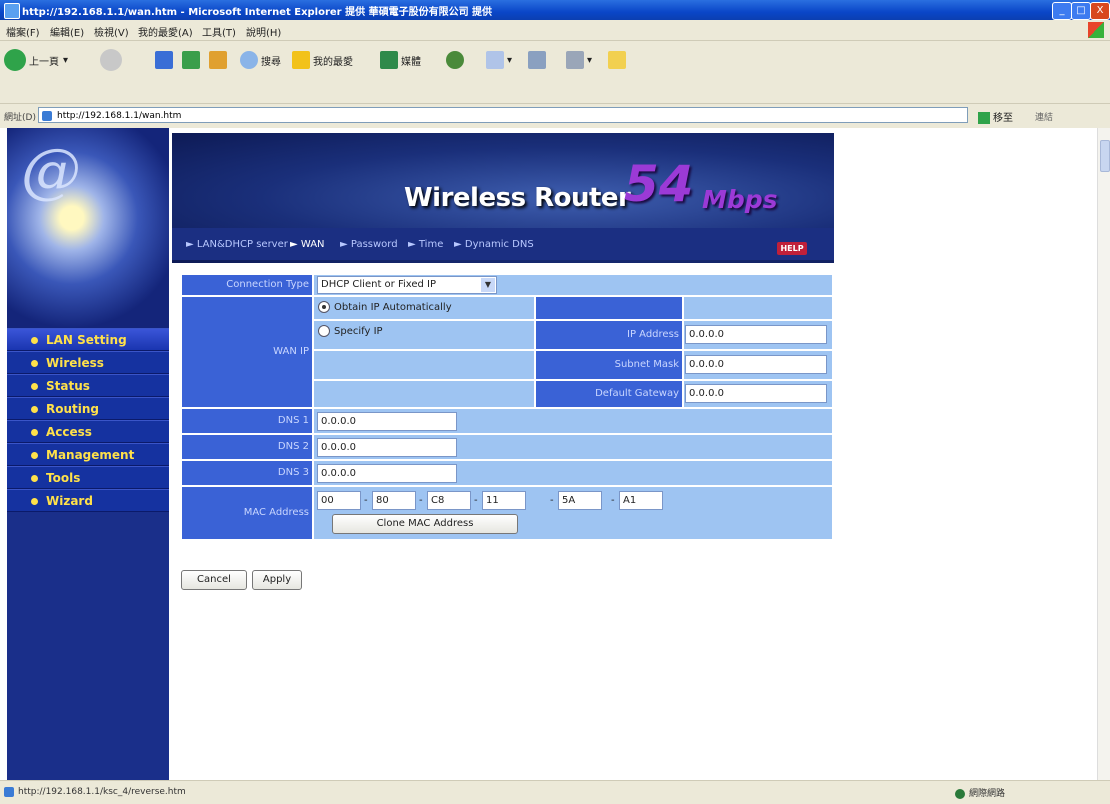 This screenshot has height=804, width=1110. I want to click on folder-button, so click(618, 60).